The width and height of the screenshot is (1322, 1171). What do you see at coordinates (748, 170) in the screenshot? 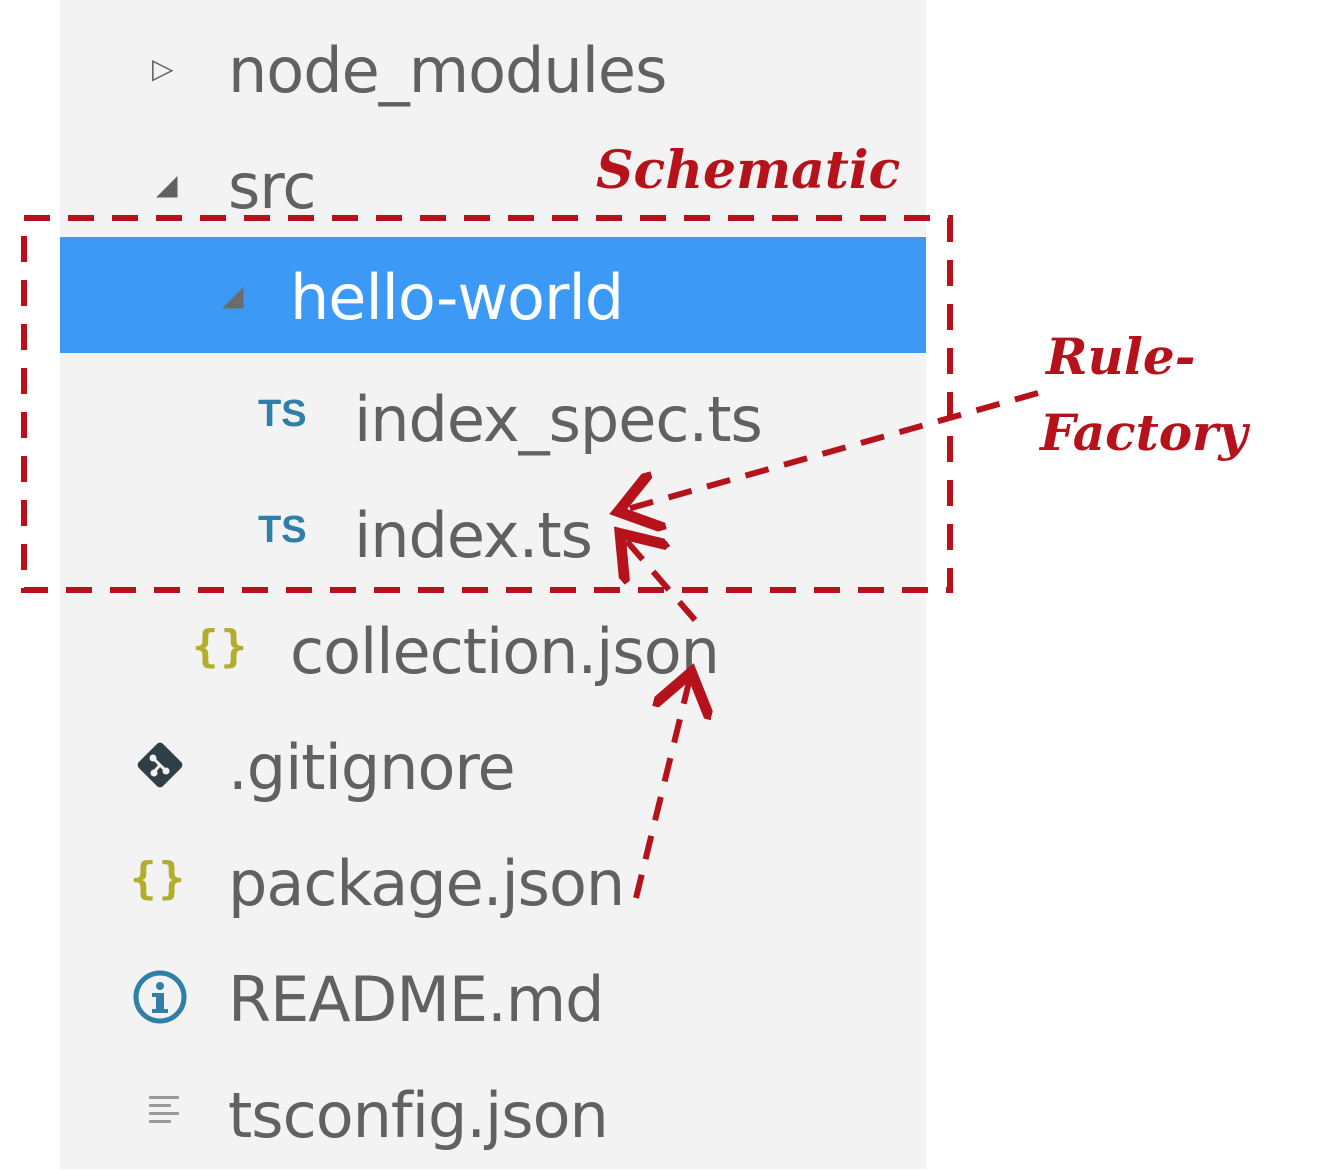
I see `schematic-annotation-label: Schematic` at bounding box center [748, 170].